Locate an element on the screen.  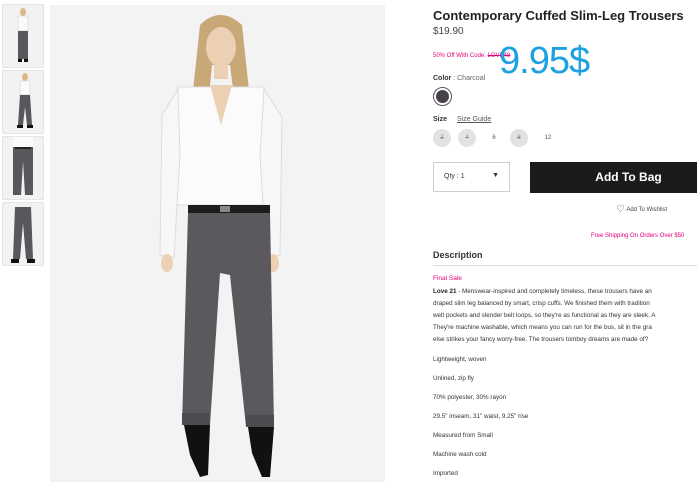
size-option-12: 12 is located at coordinates (548, 138).